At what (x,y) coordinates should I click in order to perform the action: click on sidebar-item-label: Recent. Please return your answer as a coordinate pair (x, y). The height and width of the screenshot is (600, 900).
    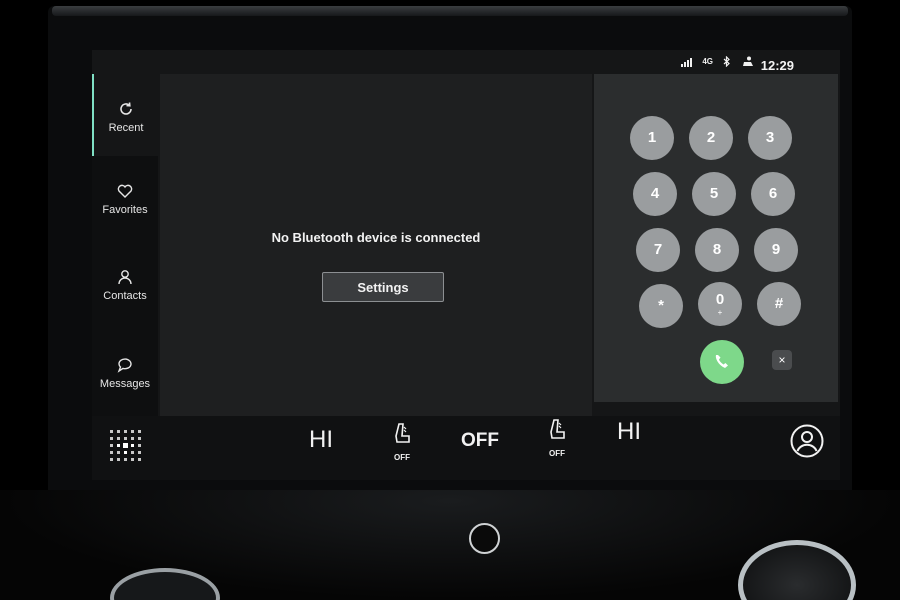
    Looking at the image, I should click on (126, 128).